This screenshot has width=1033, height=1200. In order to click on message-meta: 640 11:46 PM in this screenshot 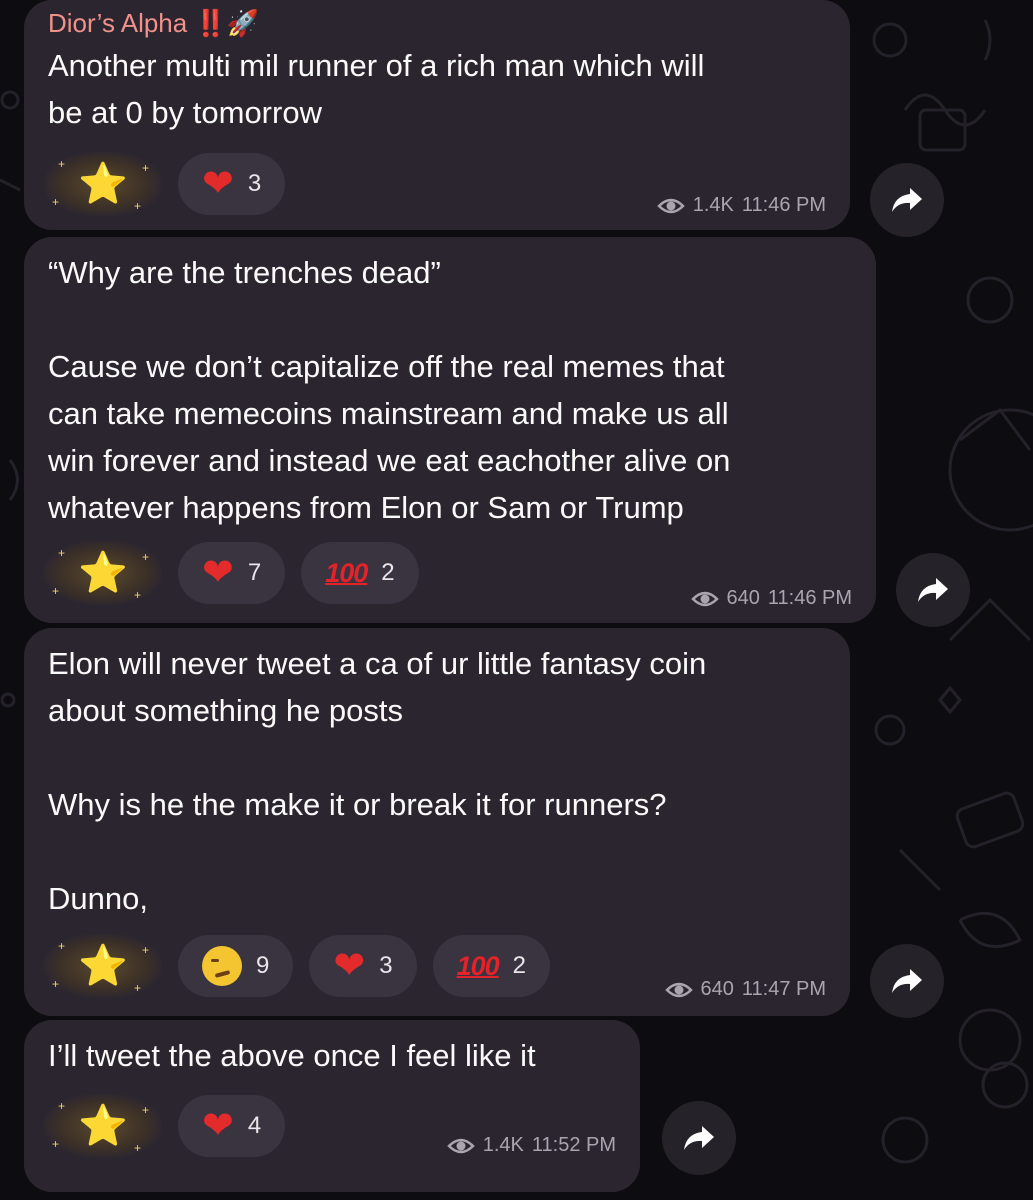, I will do `click(771, 598)`.